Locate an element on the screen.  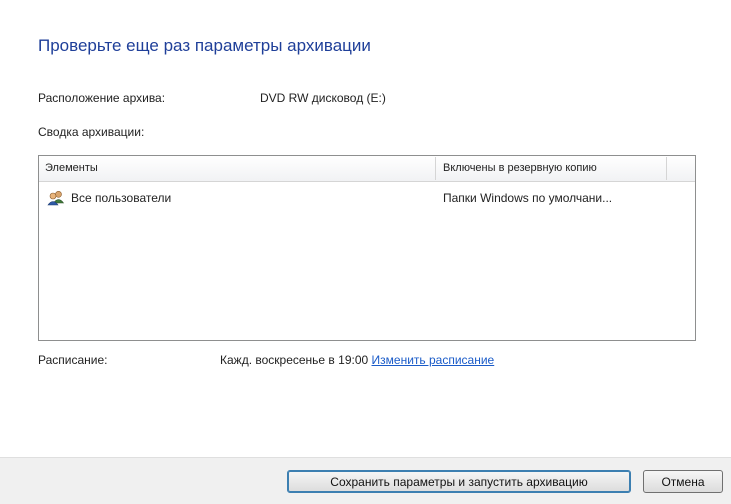
users-icon is located at coordinates (56, 198).